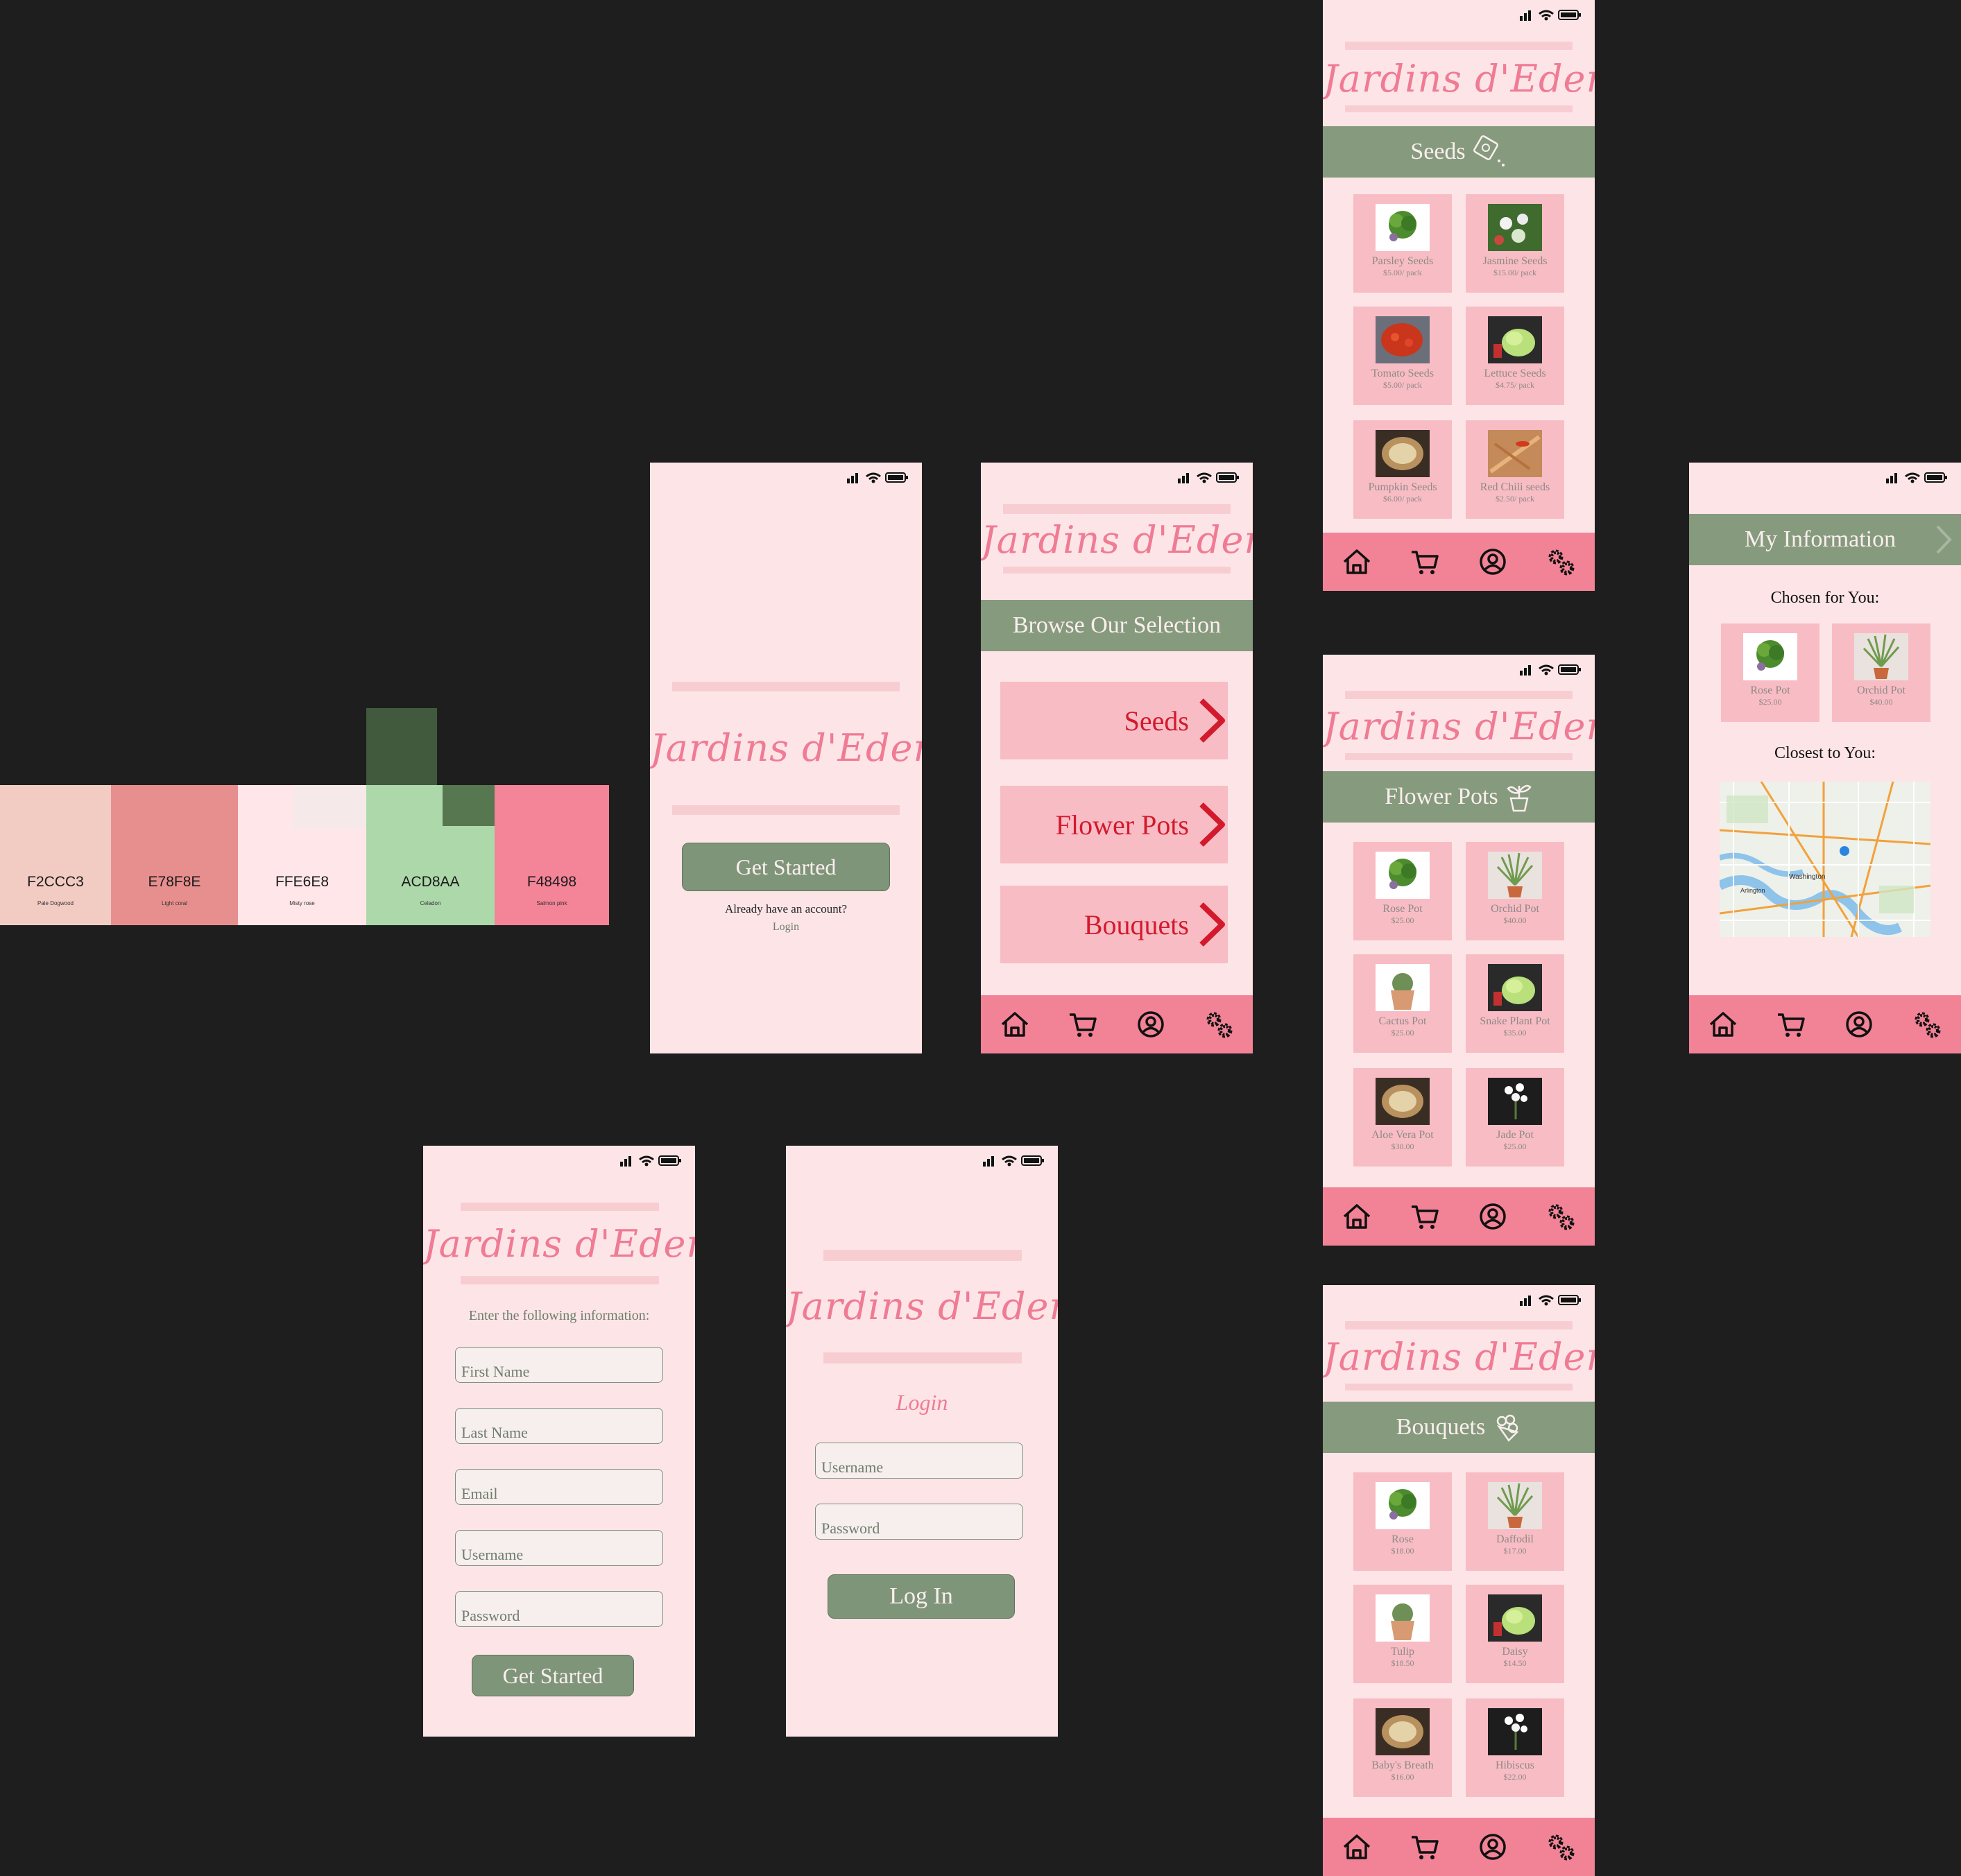 This screenshot has width=1961, height=1876. Describe the element at coordinates (1825, 539) in the screenshot. I see `my-information-header: My Information` at that location.